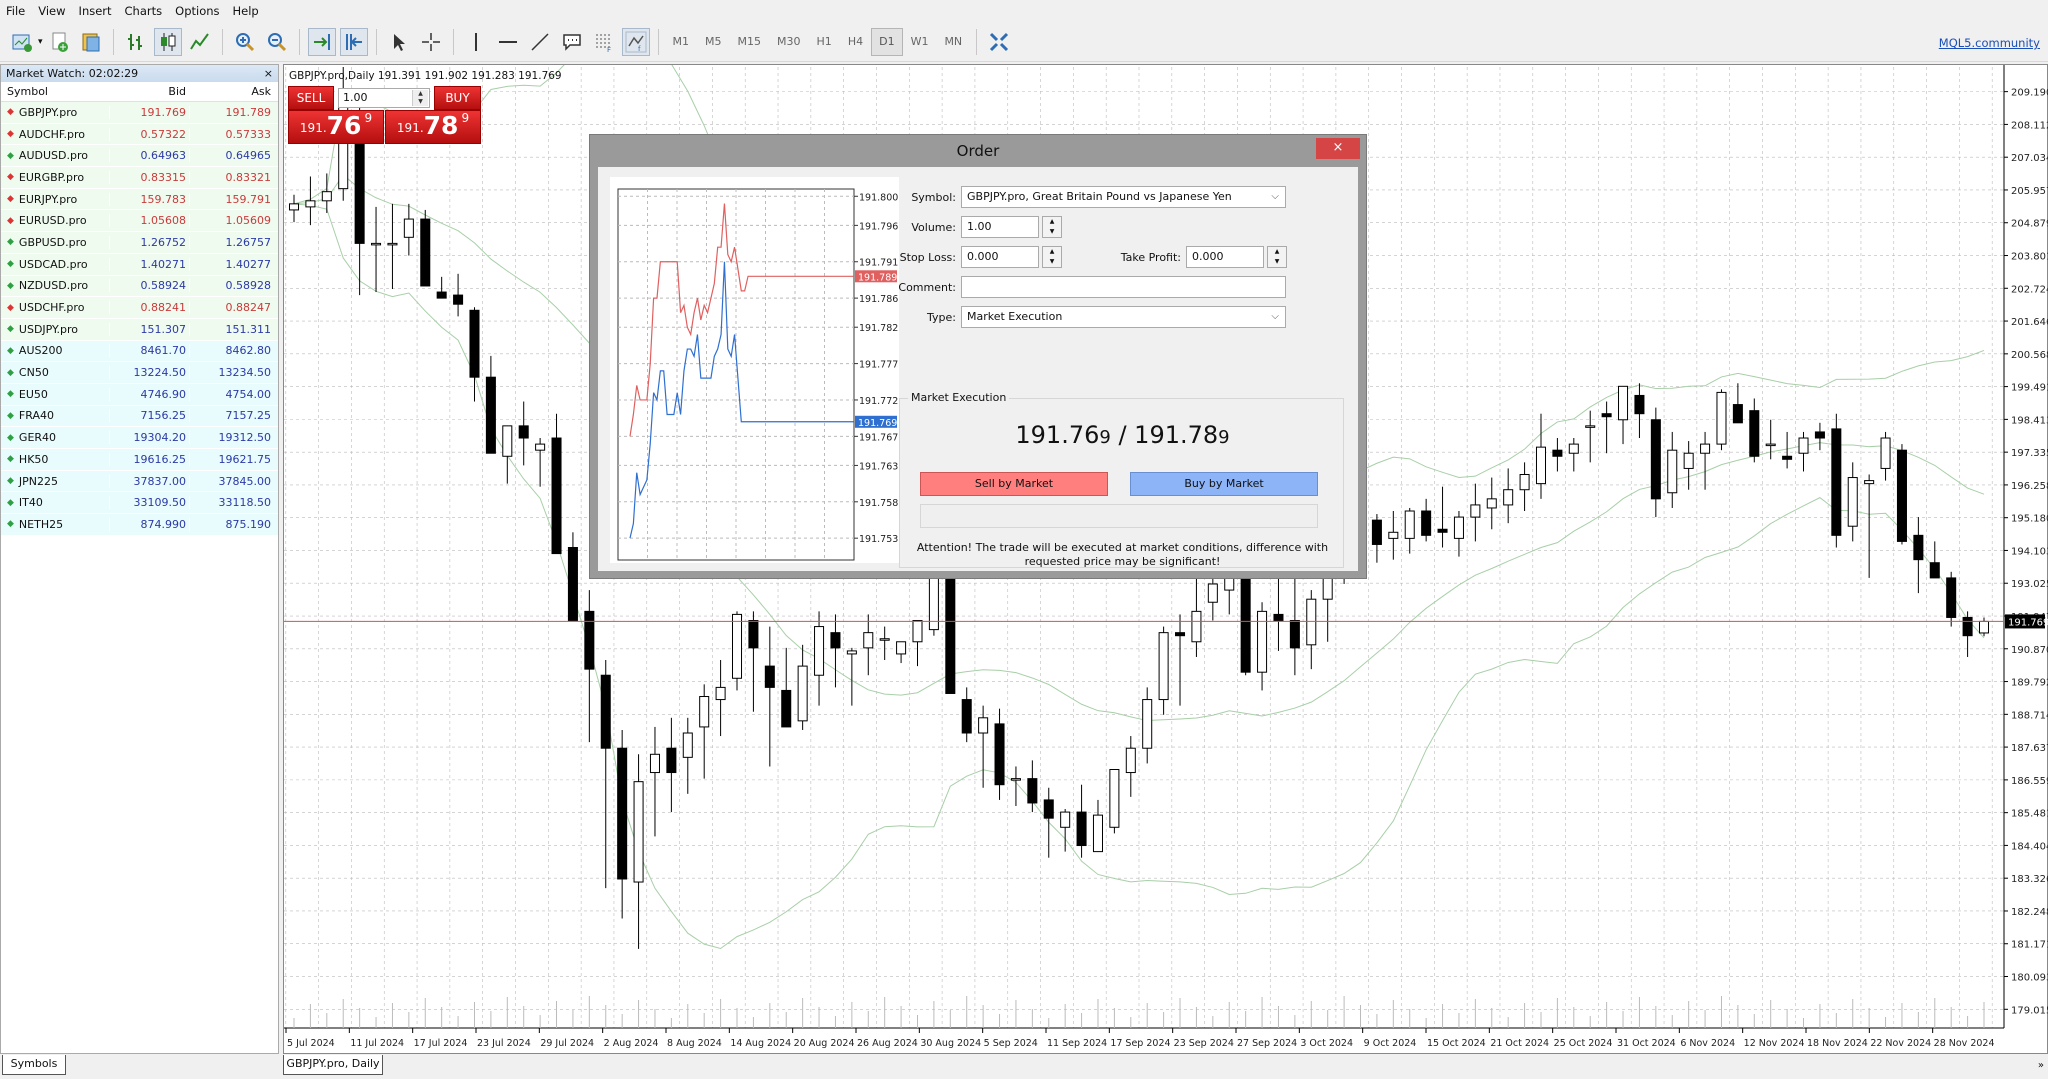  I want to click on market-watch-row: ◆ USDCAD.pro 1.40271 1.40277, so click(139, 264).